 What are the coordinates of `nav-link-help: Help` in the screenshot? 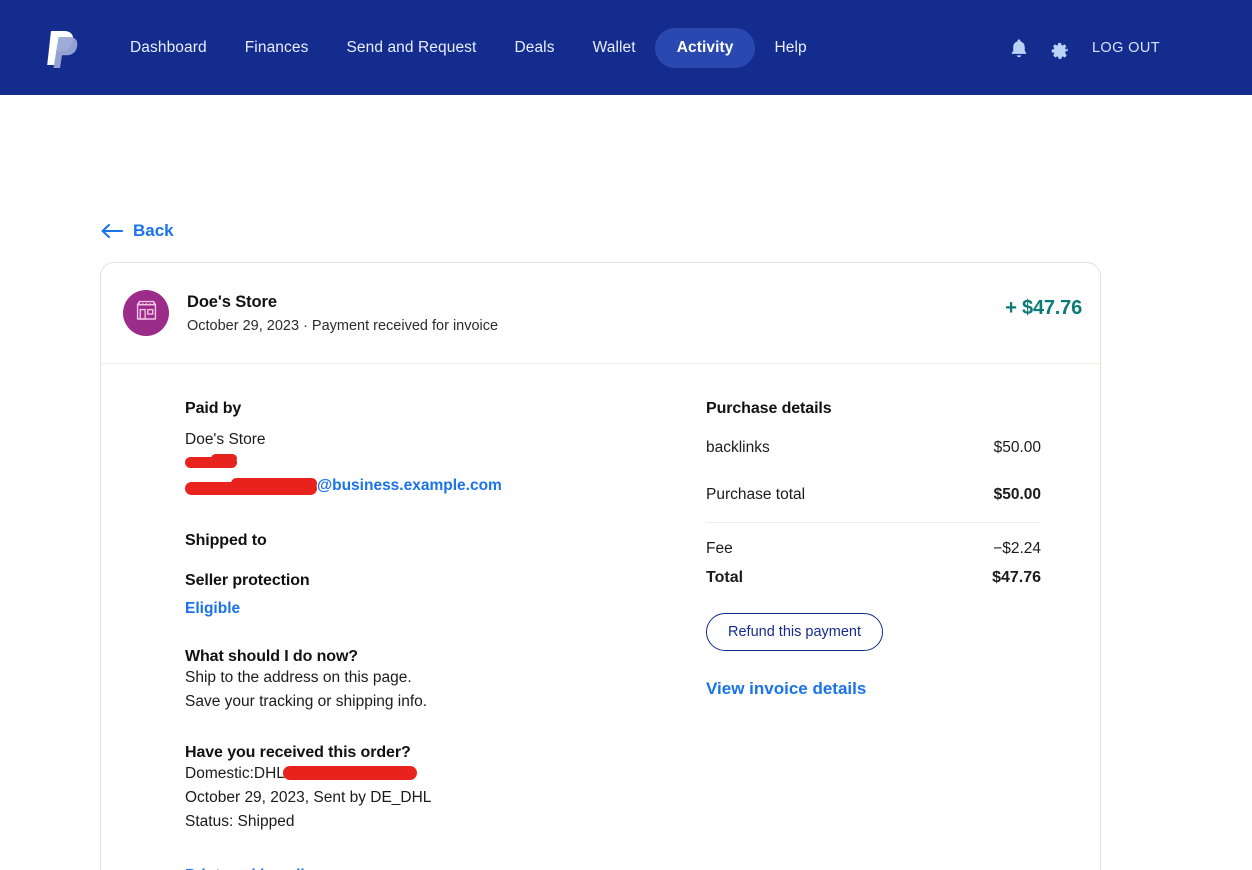 It's located at (790, 48).